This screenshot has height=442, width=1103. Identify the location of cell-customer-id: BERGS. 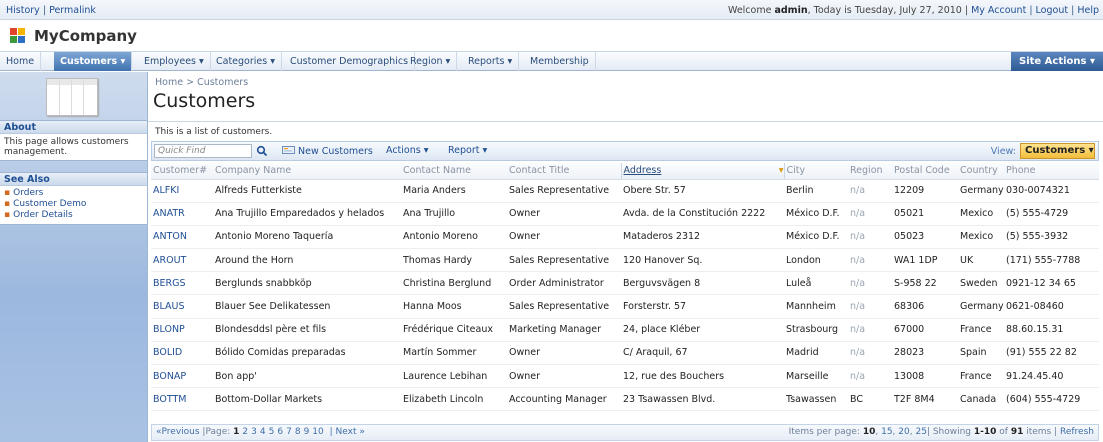
(182, 283).